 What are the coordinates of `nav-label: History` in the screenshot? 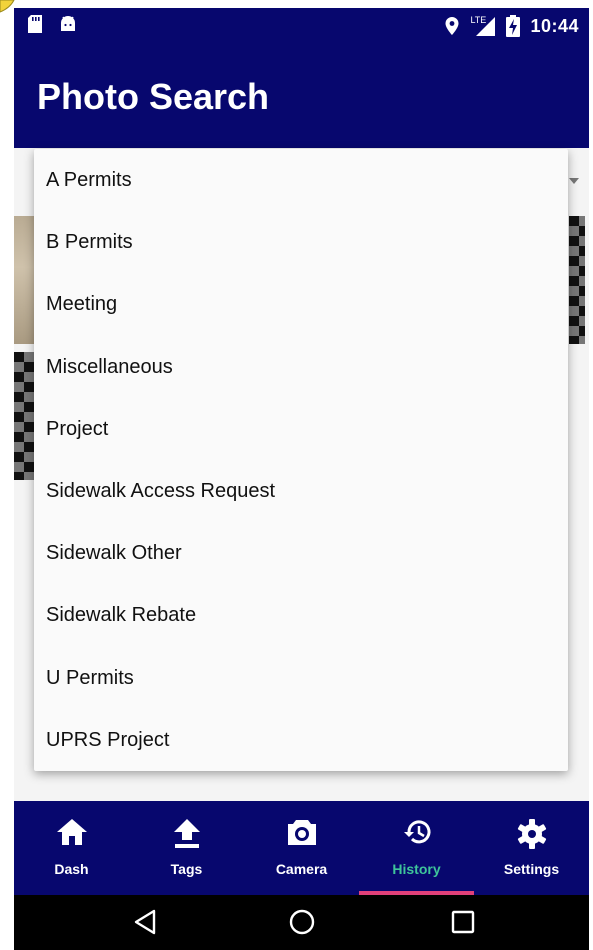 It's located at (416, 869).